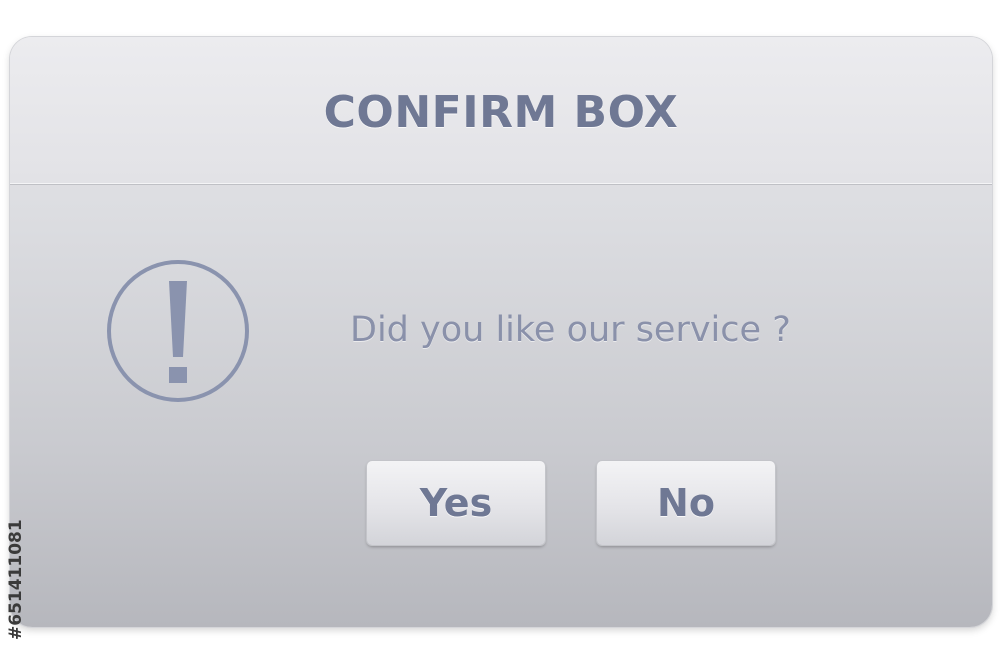 This screenshot has height=667, width=1000. I want to click on dialog-title: CONFIRM BOX, so click(501, 112).